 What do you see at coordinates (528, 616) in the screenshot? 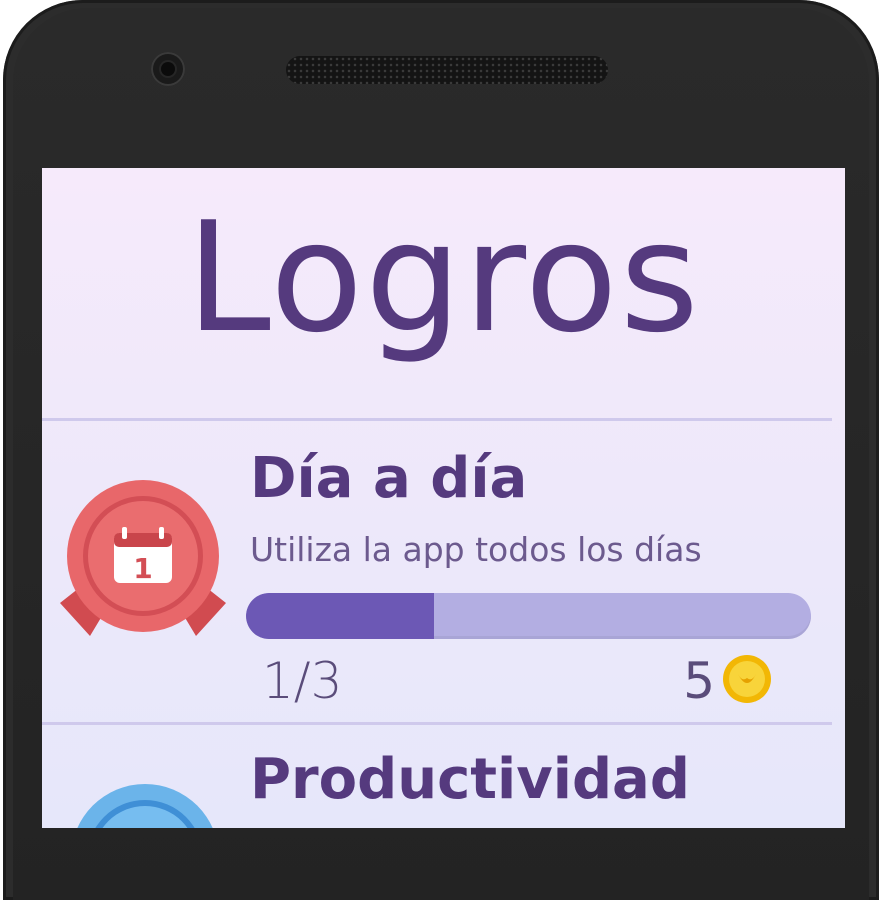
I see `achievement-progress-bar` at bounding box center [528, 616].